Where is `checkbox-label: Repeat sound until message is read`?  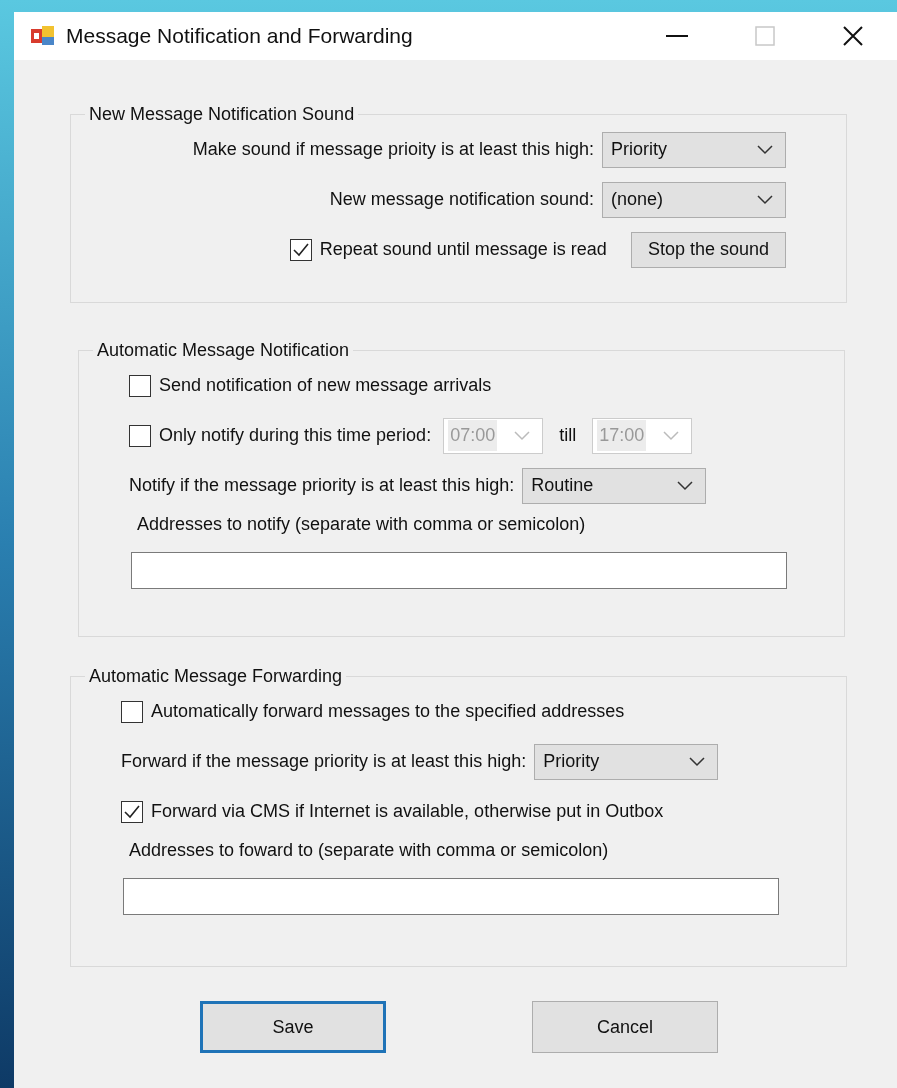 checkbox-label: Repeat sound until message is read is located at coordinates (463, 250).